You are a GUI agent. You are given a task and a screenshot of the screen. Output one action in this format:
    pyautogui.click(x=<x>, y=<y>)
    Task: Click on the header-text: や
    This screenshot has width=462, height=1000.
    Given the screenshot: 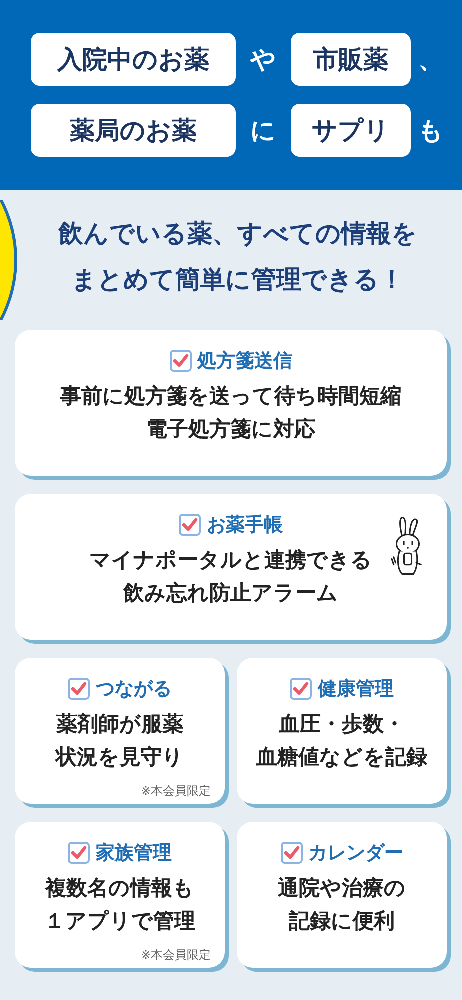 What is the action you would take?
    pyautogui.click(x=263, y=60)
    